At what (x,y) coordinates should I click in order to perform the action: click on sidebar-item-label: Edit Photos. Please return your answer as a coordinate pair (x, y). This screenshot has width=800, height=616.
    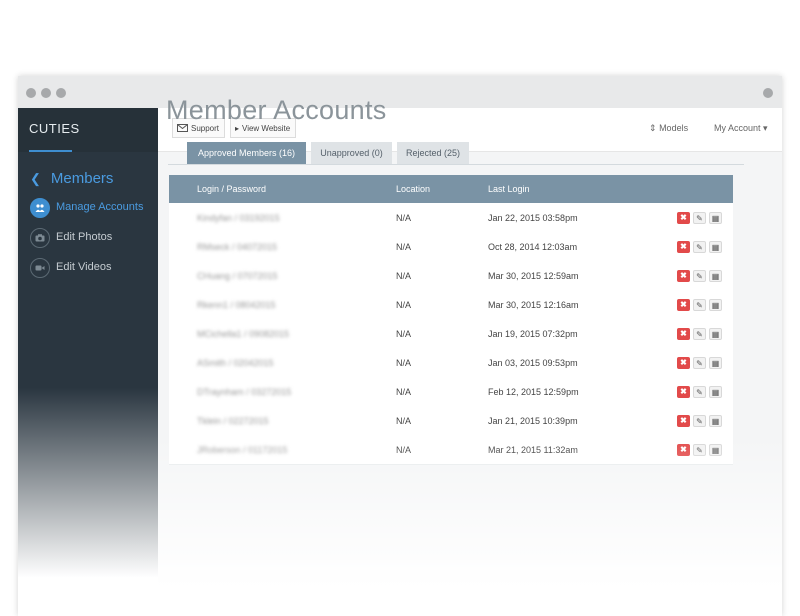
    Looking at the image, I should click on (84, 237).